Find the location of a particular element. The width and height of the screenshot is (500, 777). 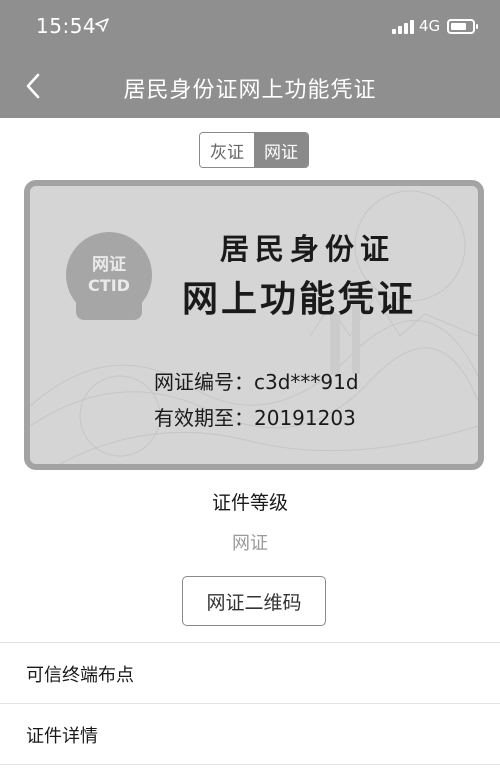

divider is located at coordinates (250, 764).